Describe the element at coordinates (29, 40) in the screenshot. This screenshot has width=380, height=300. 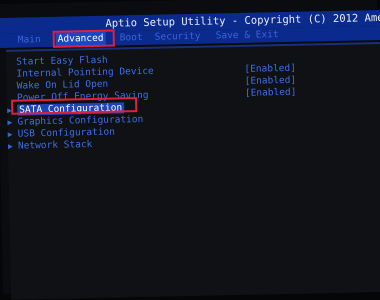
I see `menu-main: Main` at that location.